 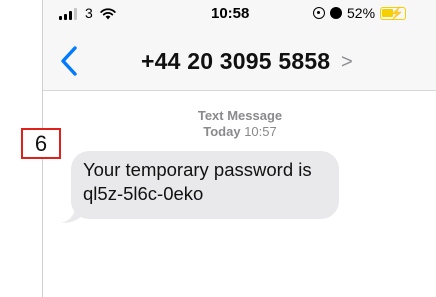 What do you see at coordinates (41, 143) in the screenshot?
I see `annotation-marker: 6` at bounding box center [41, 143].